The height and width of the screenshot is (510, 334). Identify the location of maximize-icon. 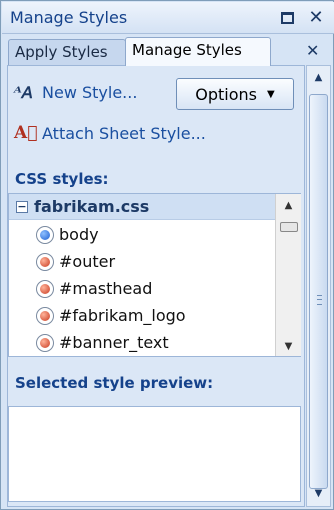
(287, 18).